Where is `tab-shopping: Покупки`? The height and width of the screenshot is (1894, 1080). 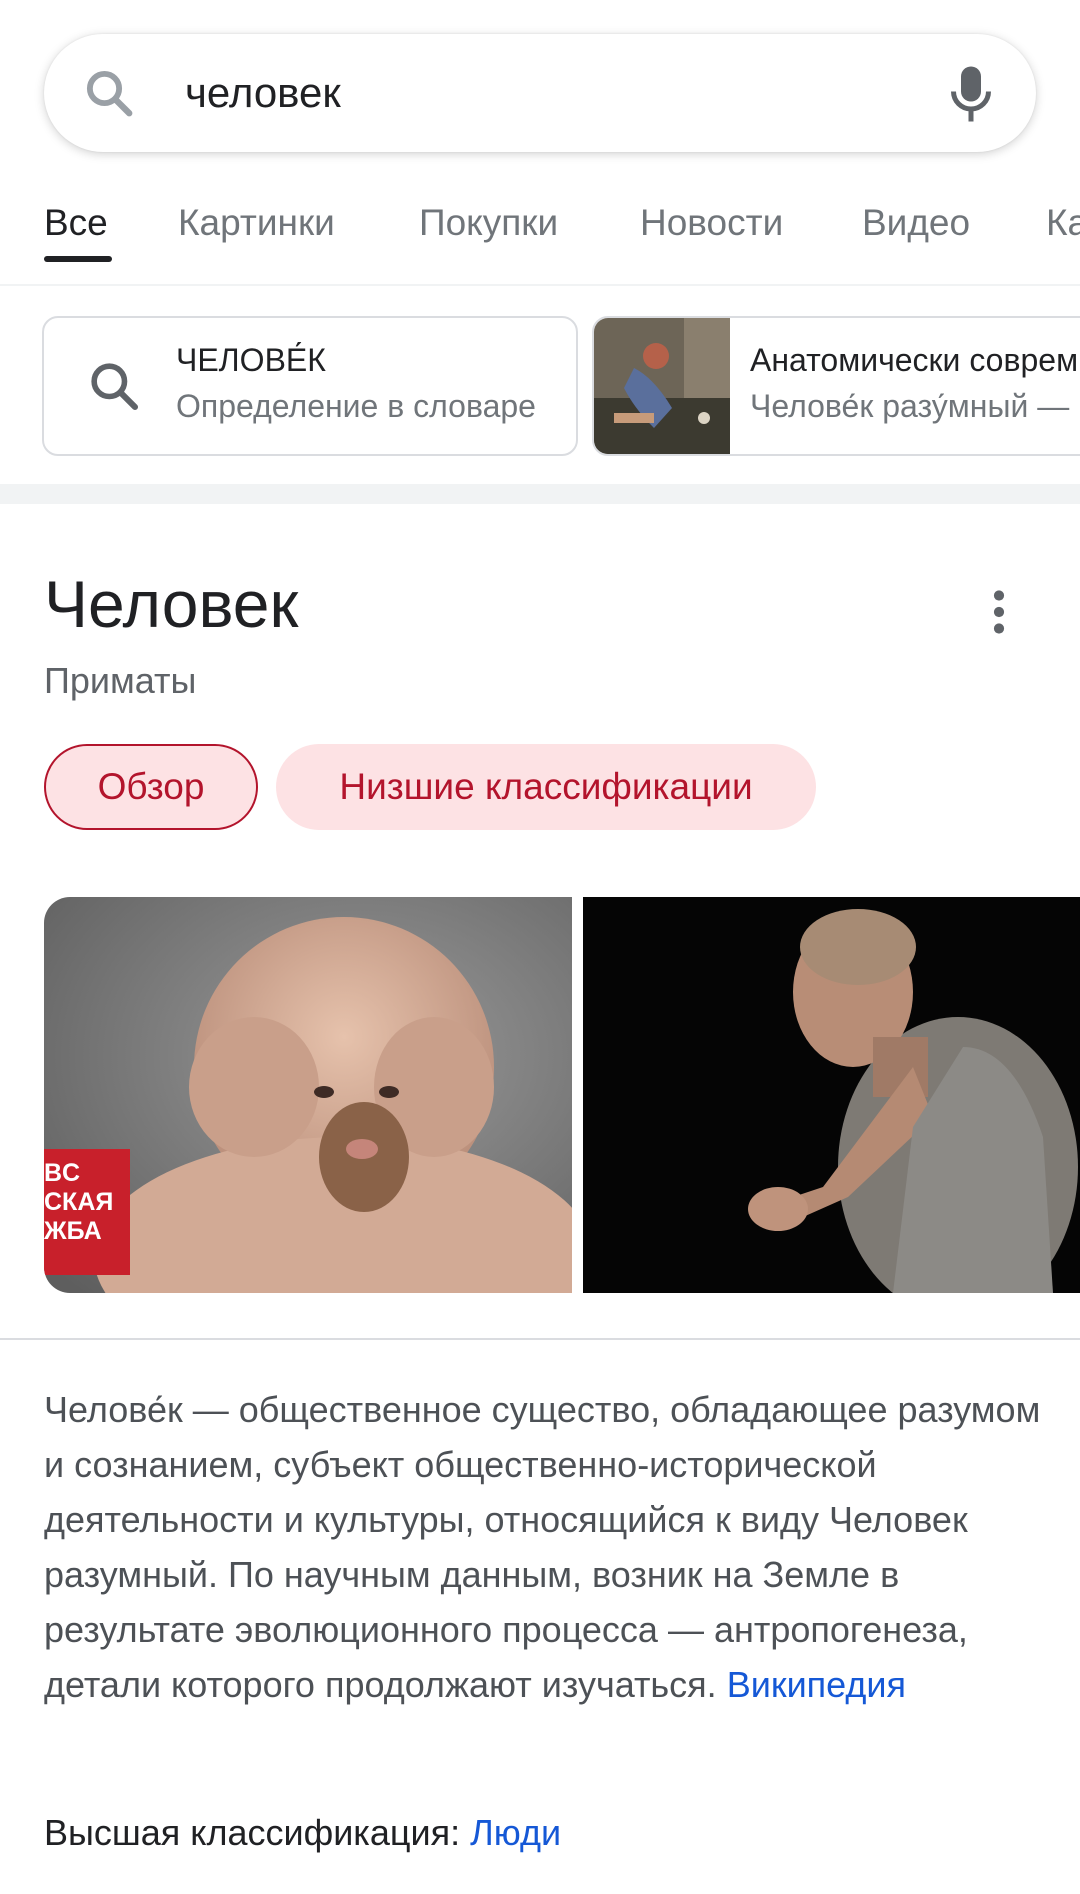 tab-shopping: Покупки is located at coordinates (488, 223).